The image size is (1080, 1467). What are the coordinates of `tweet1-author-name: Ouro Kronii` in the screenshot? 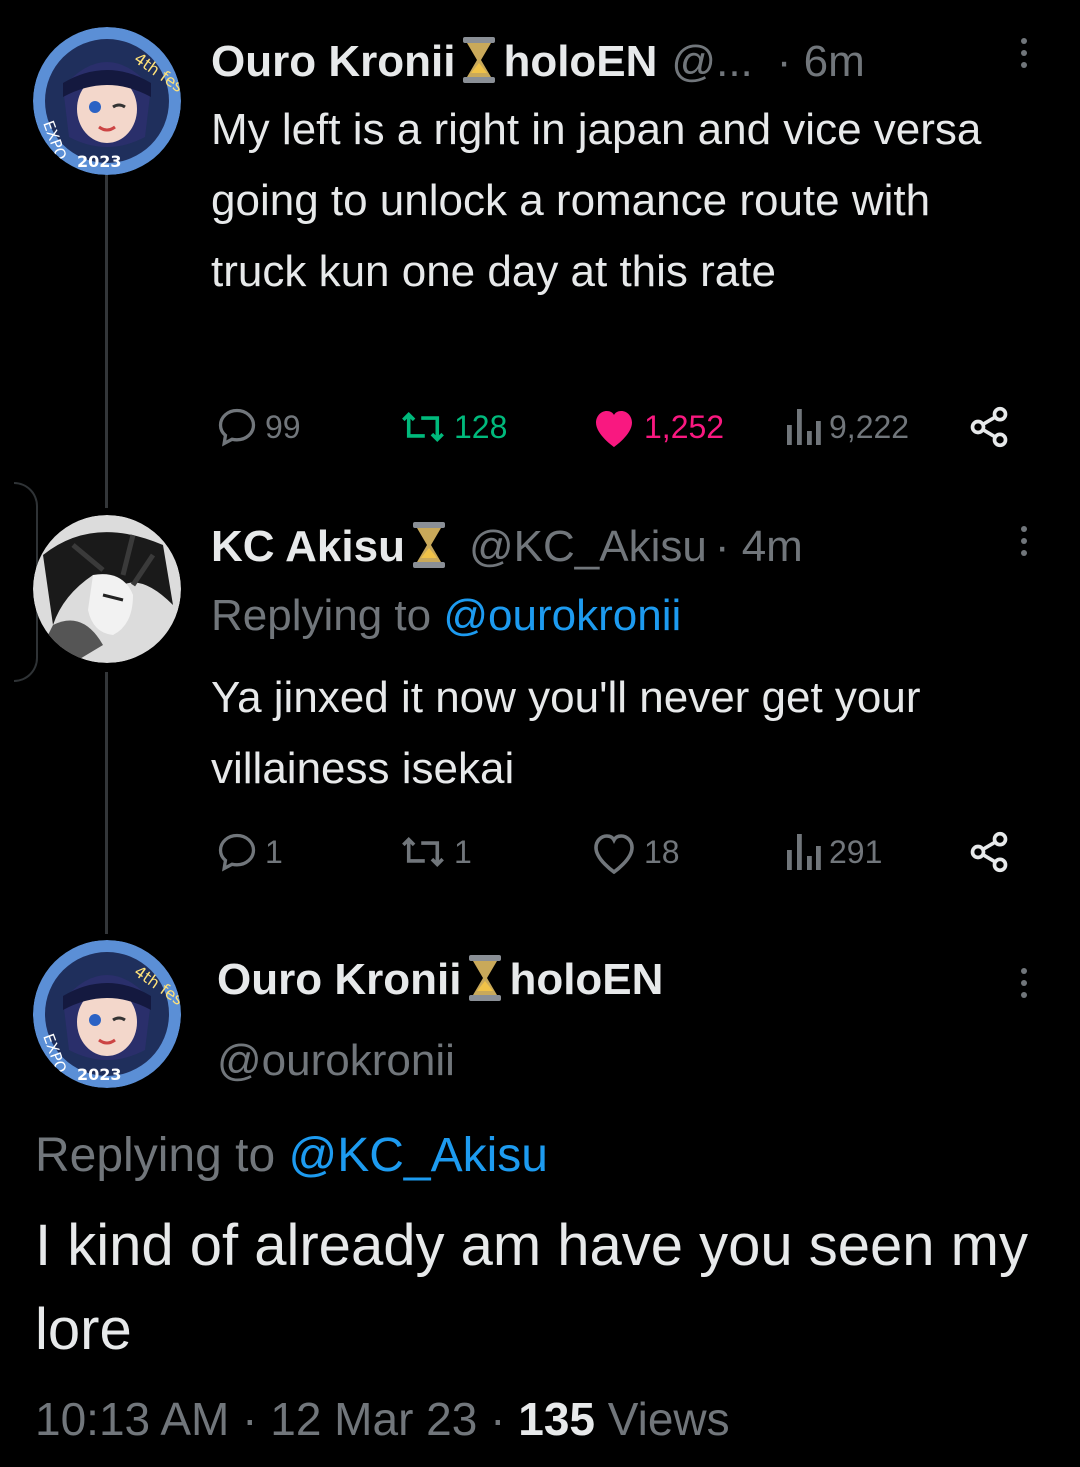 It's located at (333, 62).